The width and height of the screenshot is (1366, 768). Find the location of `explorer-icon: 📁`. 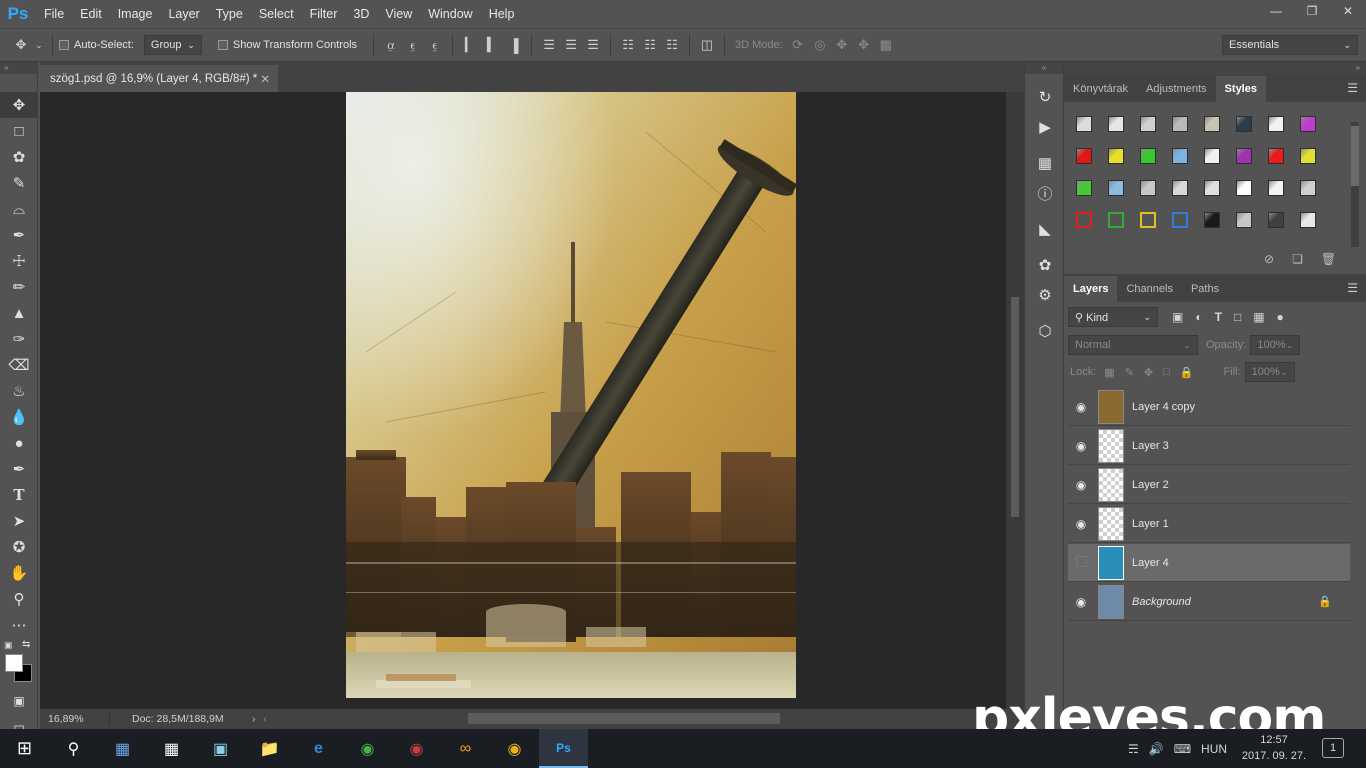

explorer-icon: 📁 is located at coordinates (269, 748).